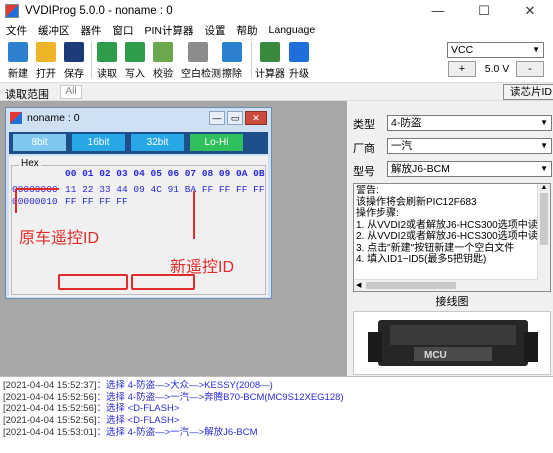 This screenshot has width=553, height=453. Describe the element at coordinates (169, 30) in the screenshot. I see `menu-pin-calculator: PIN计算器` at that location.